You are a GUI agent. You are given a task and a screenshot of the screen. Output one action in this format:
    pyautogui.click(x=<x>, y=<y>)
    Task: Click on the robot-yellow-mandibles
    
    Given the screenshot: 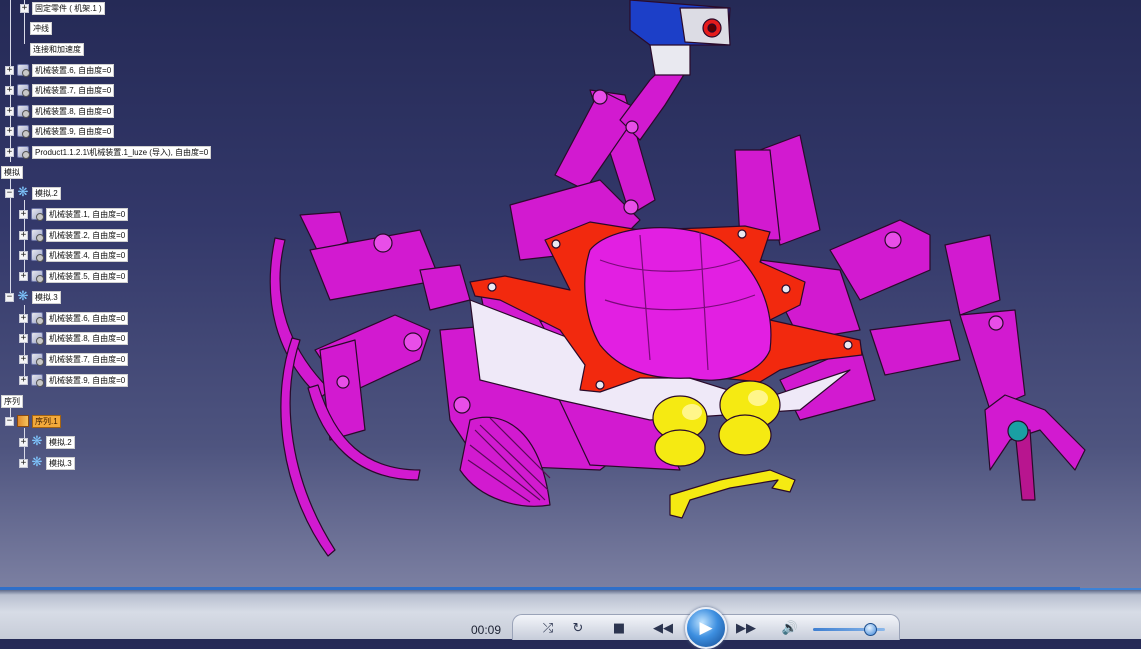 What is the action you would take?
    pyautogui.click(x=724, y=449)
    